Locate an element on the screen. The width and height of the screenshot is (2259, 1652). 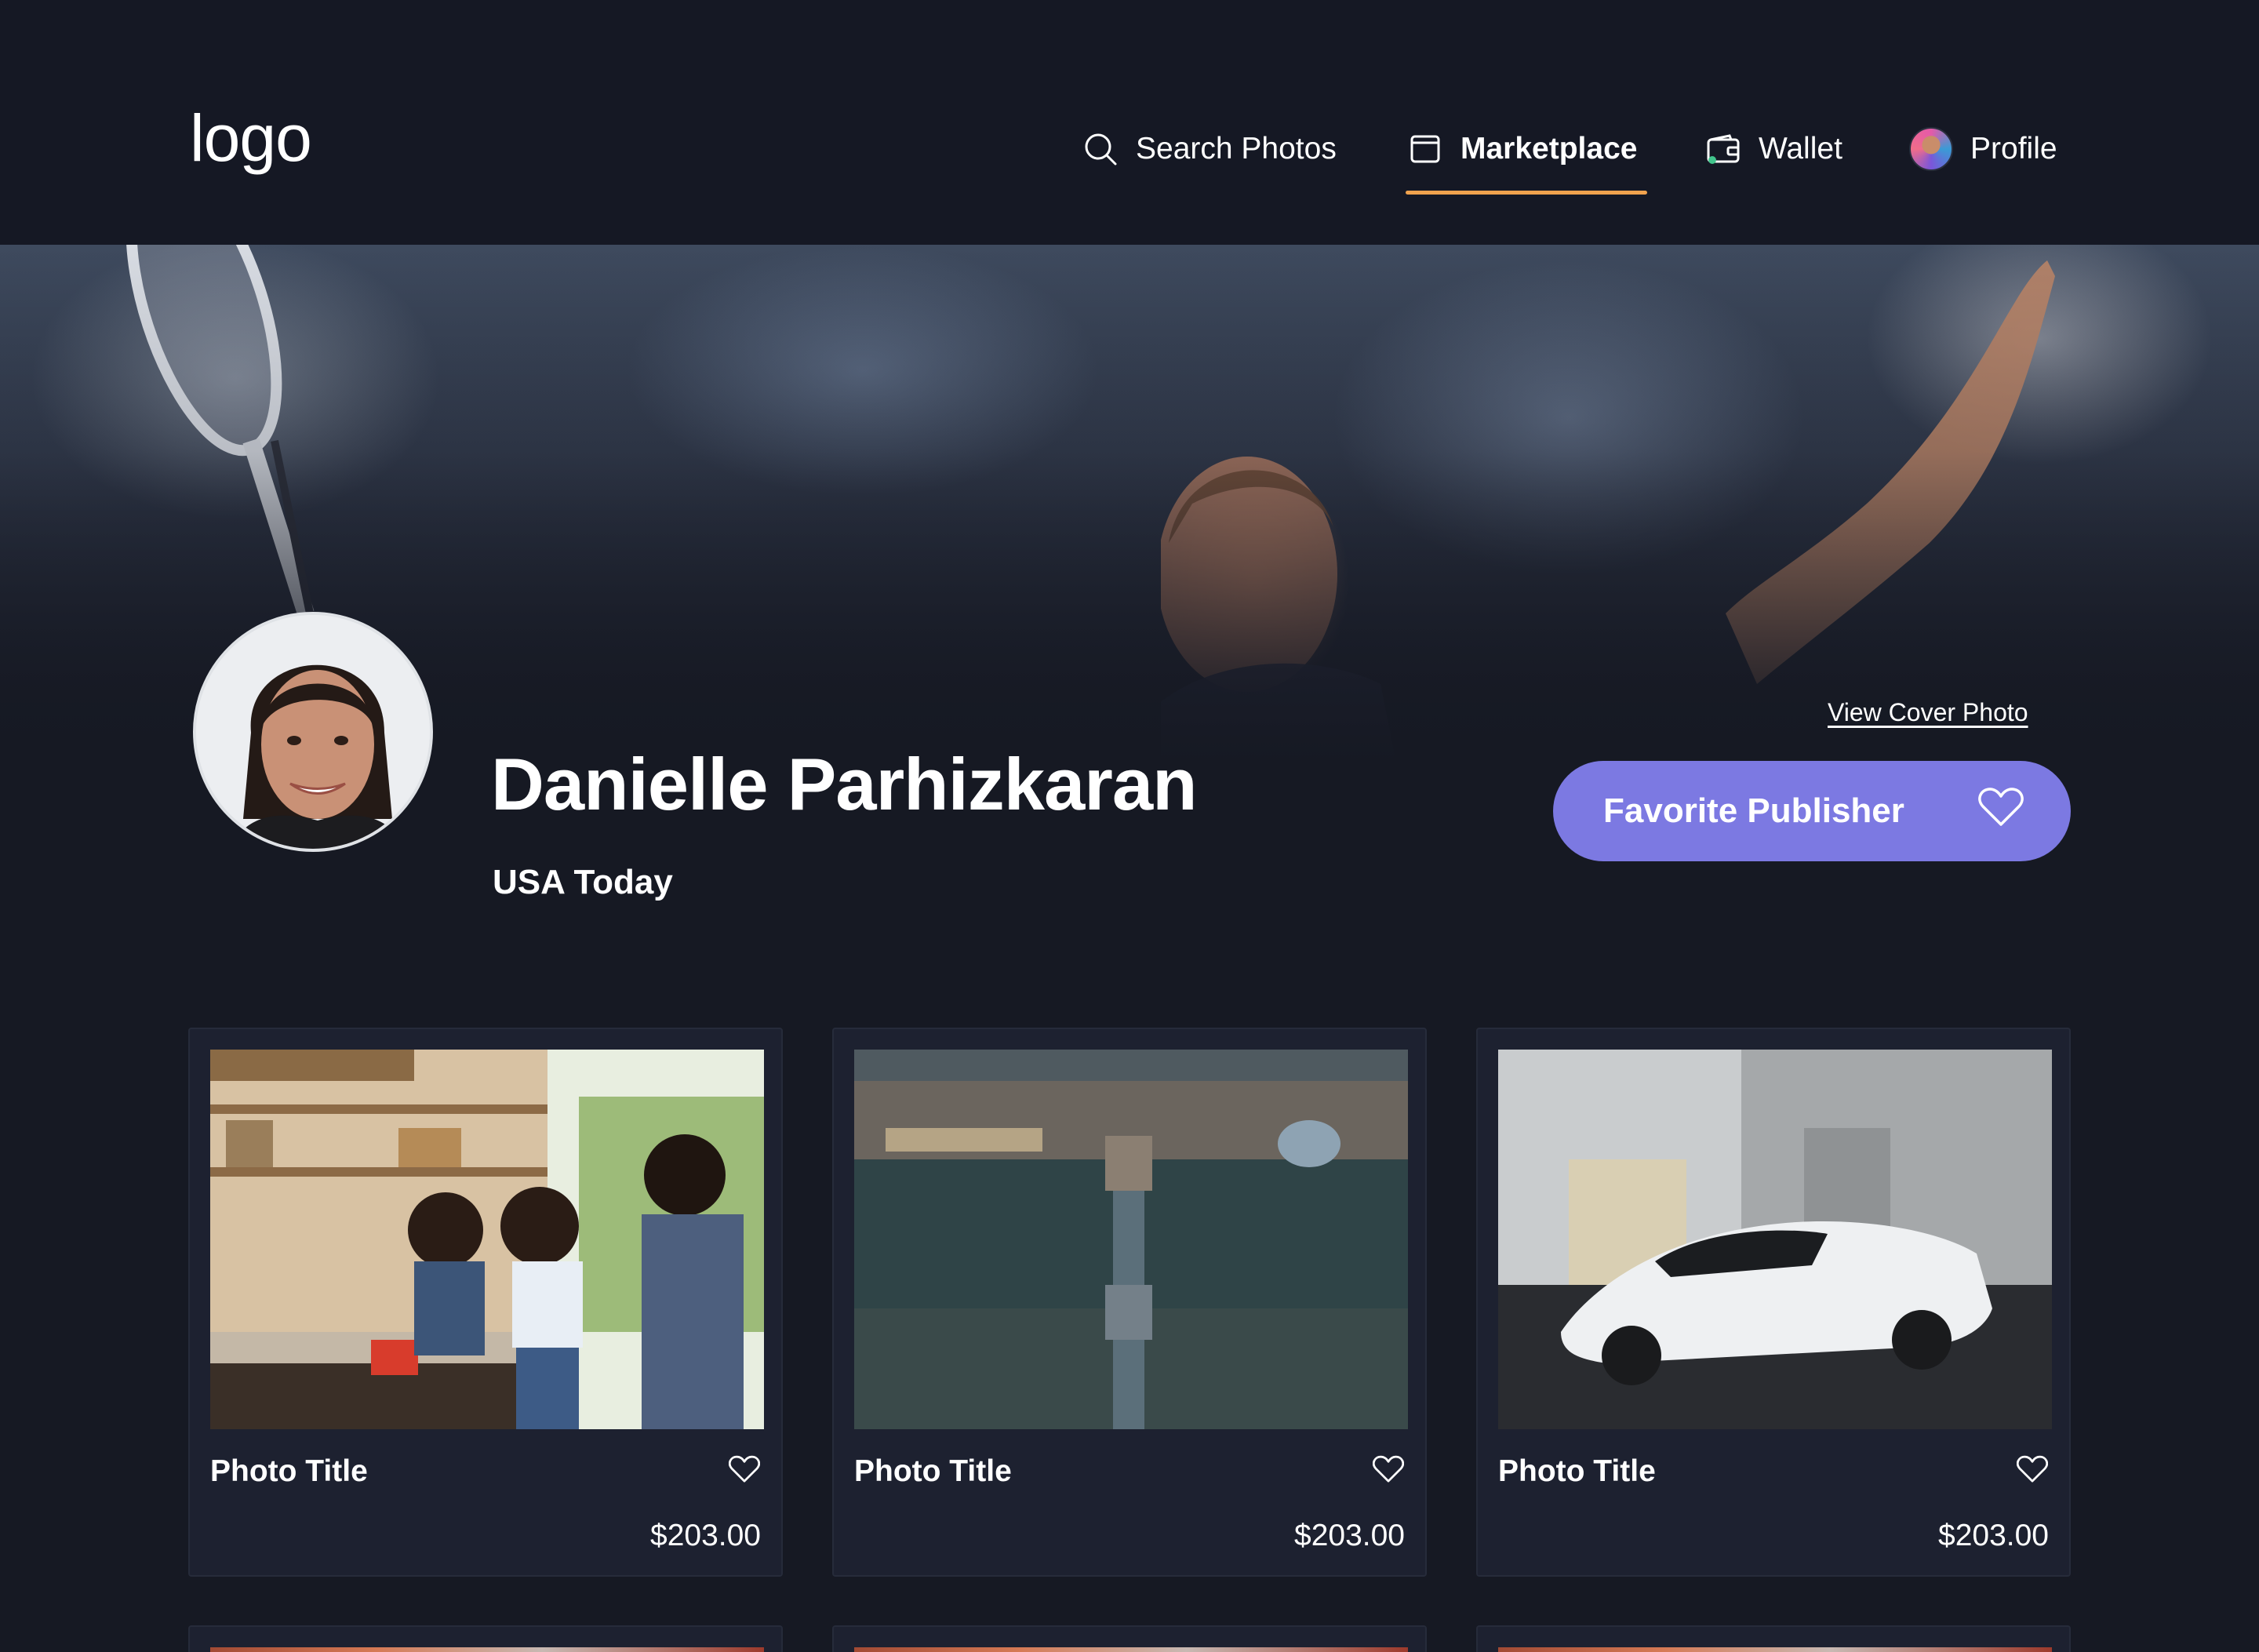
nav-label: Profile is located at coordinates (2014, 149).